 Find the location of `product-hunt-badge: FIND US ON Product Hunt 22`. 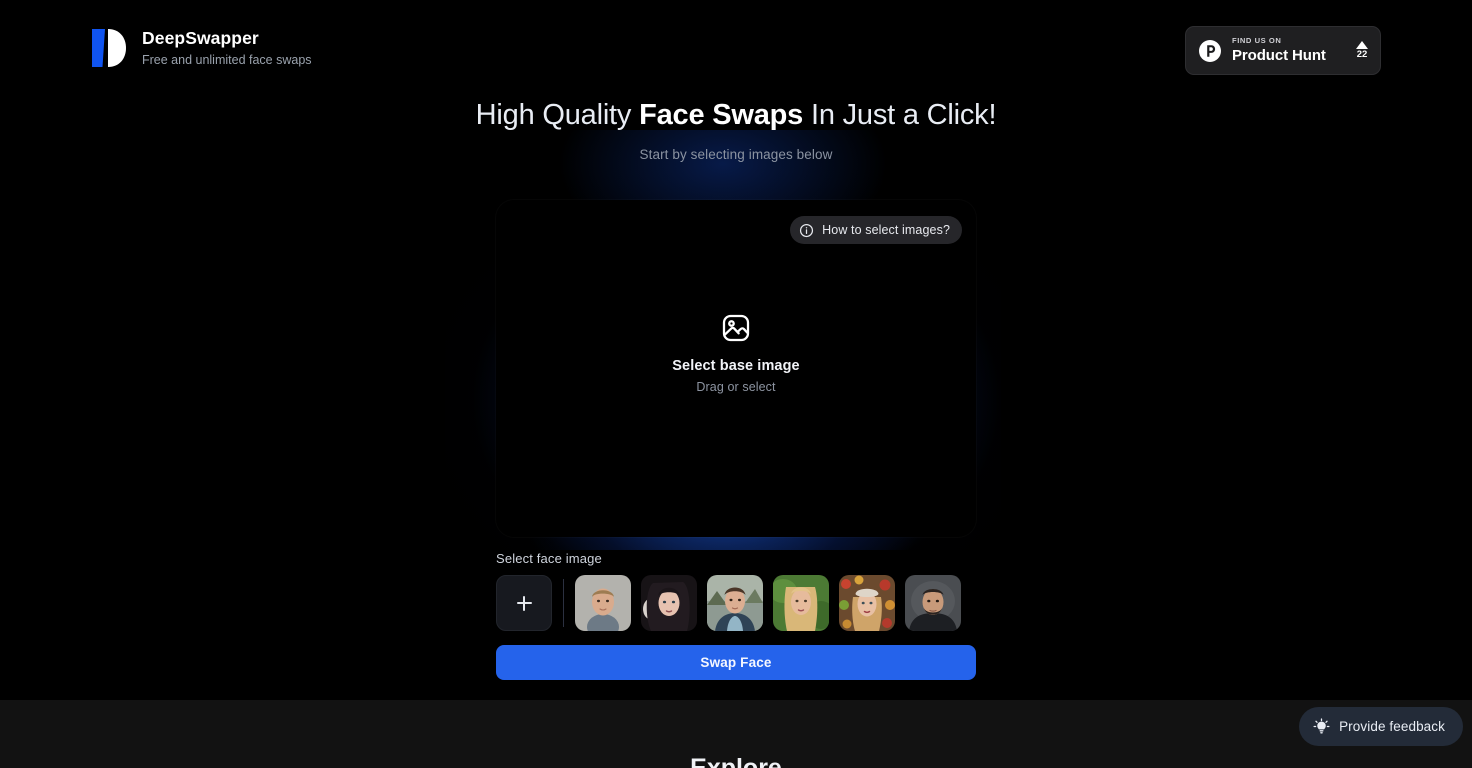

product-hunt-badge: FIND US ON Product Hunt 22 is located at coordinates (1283, 50).